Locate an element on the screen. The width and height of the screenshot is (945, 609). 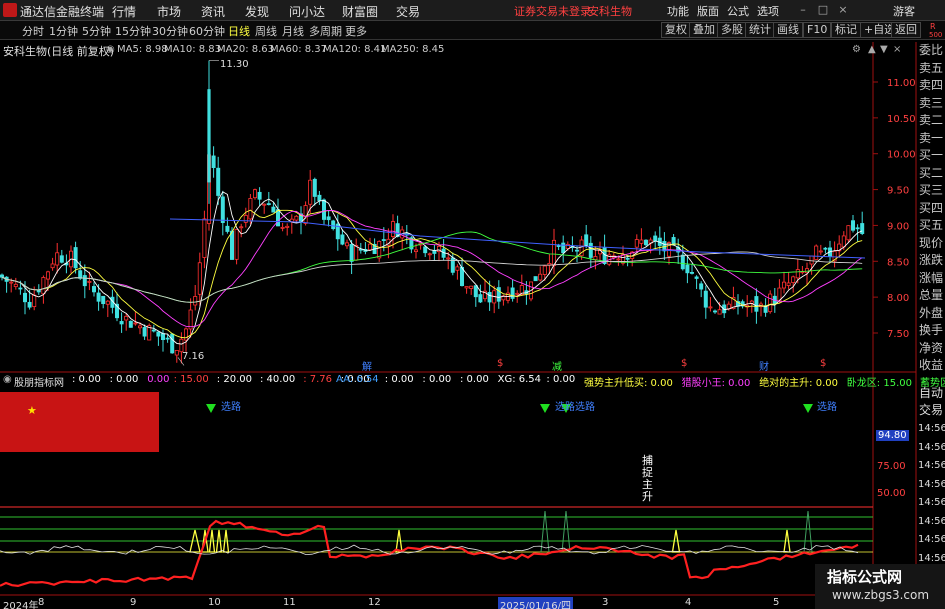
date-tick: 8 is located at coordinates (41, 602).